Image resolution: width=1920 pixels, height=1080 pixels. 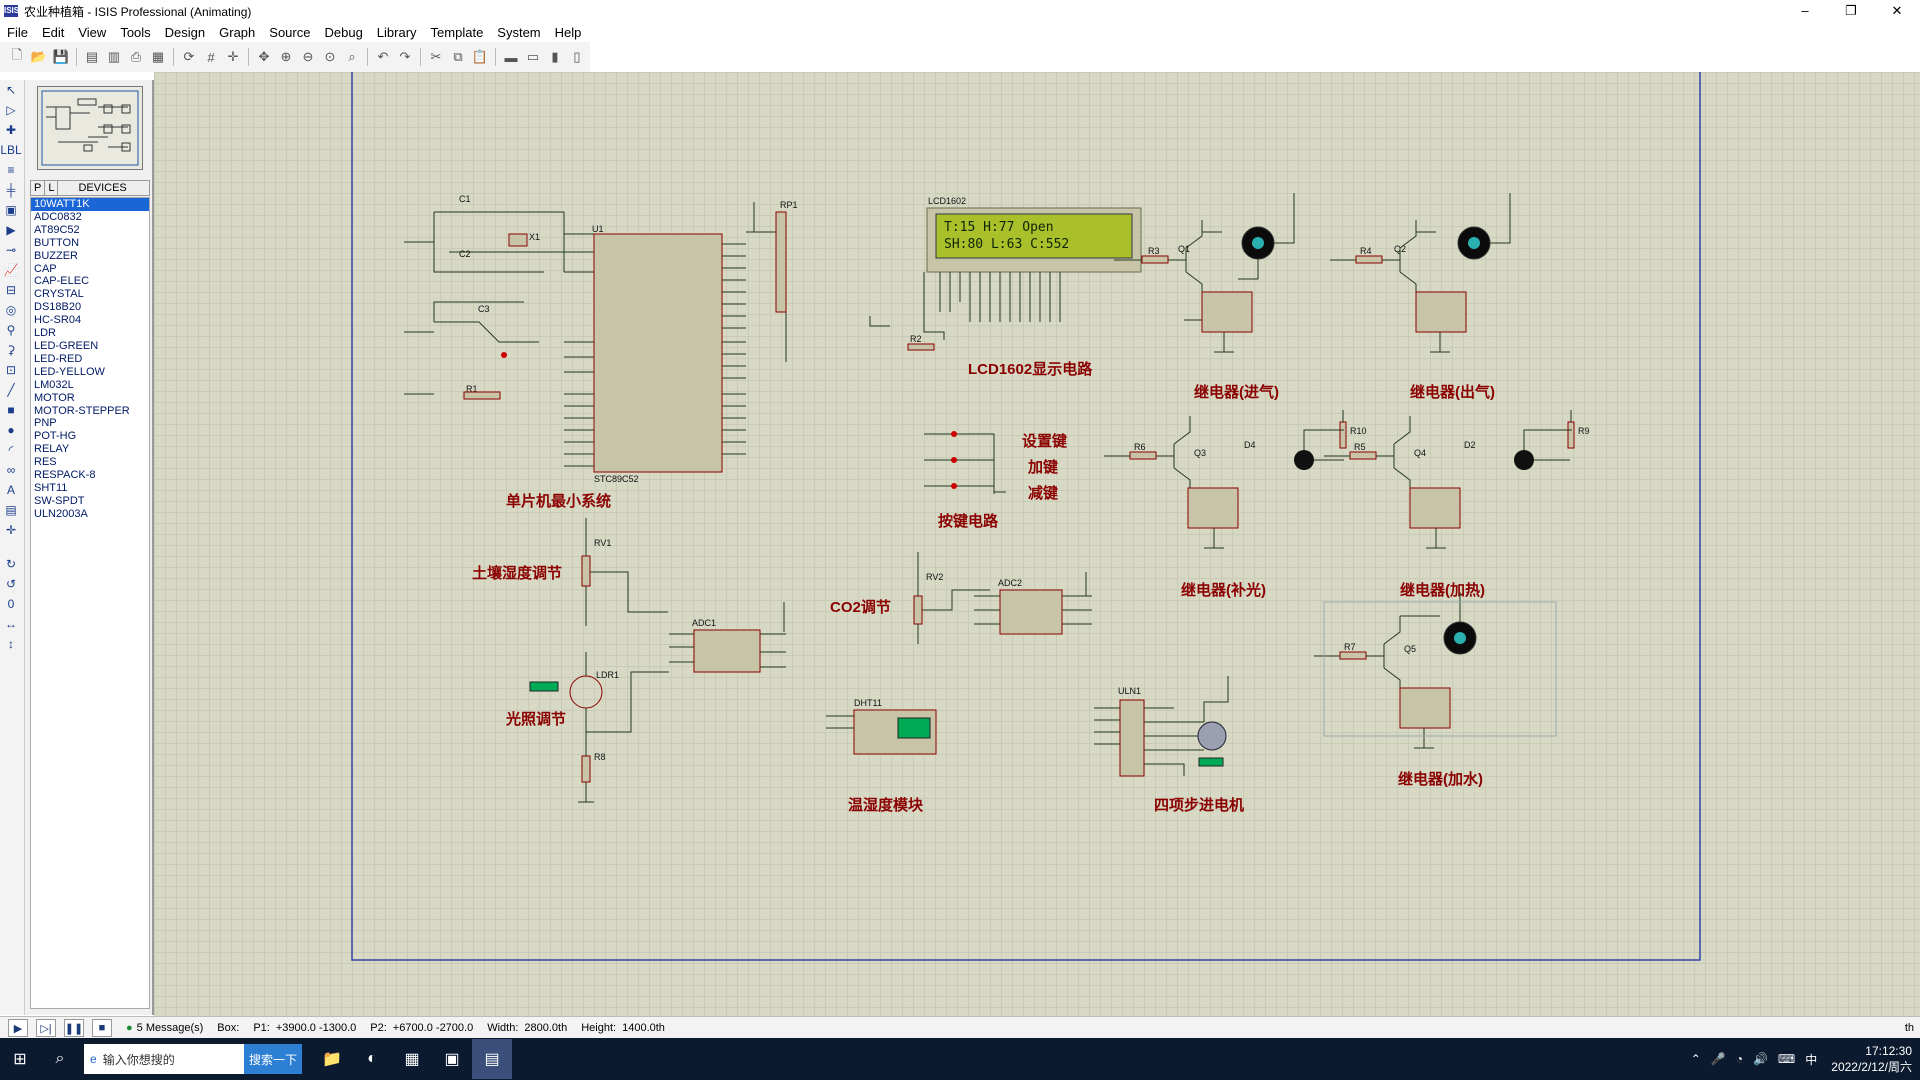 I want to click on zoom-in-icon: ⊕, so click(x=286, y=57).